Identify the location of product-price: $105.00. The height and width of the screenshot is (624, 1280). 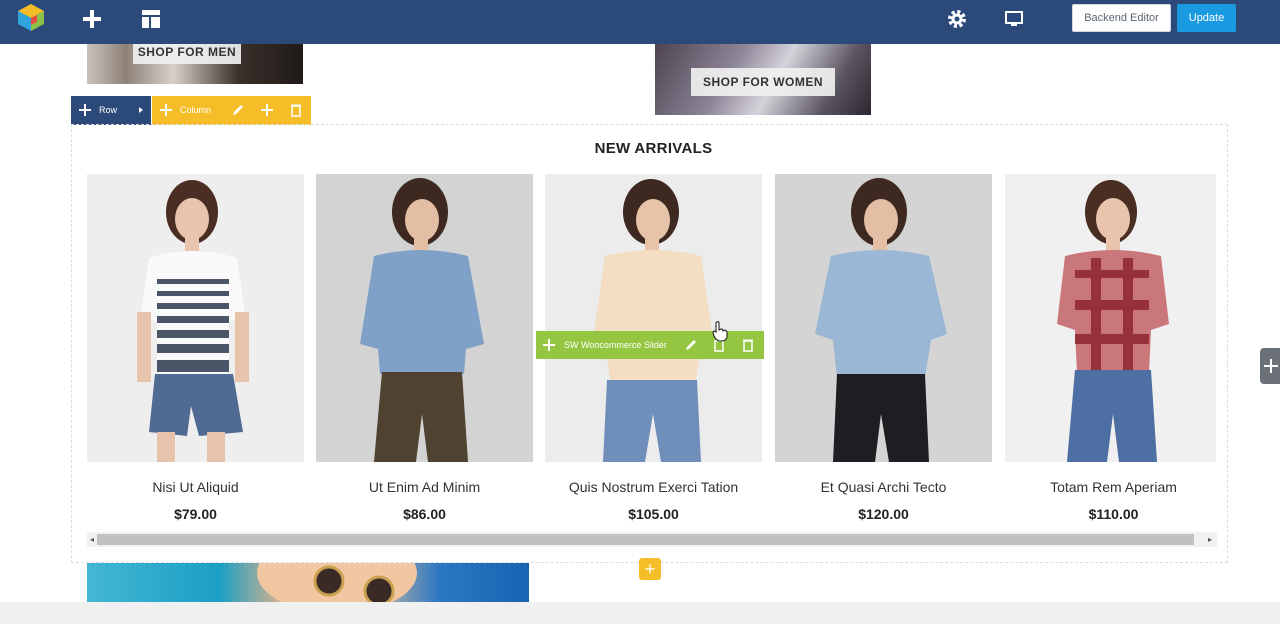
(653, 514).